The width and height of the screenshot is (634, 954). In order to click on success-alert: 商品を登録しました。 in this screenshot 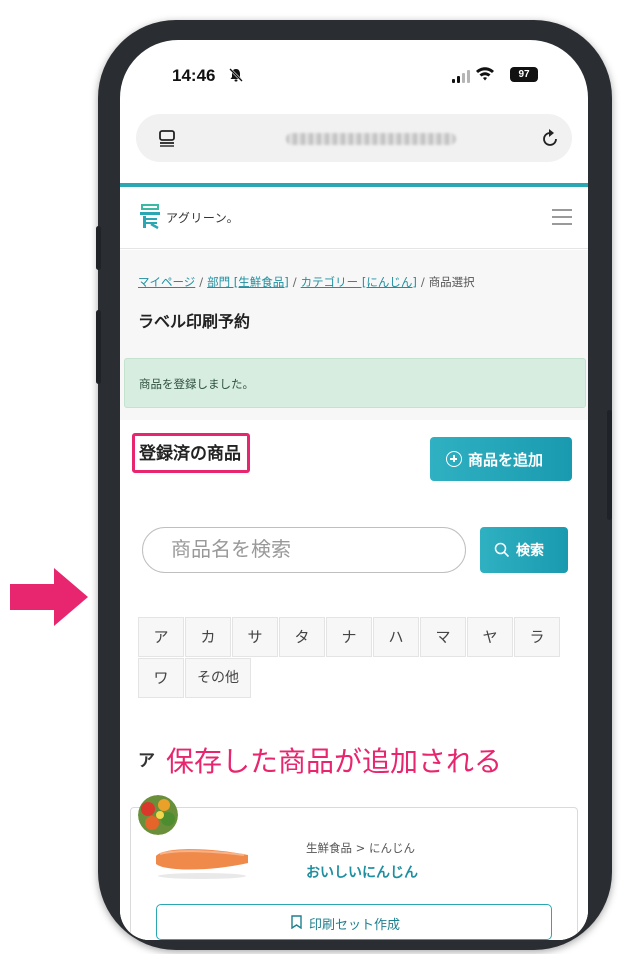, I will do `click(355, 383)`.